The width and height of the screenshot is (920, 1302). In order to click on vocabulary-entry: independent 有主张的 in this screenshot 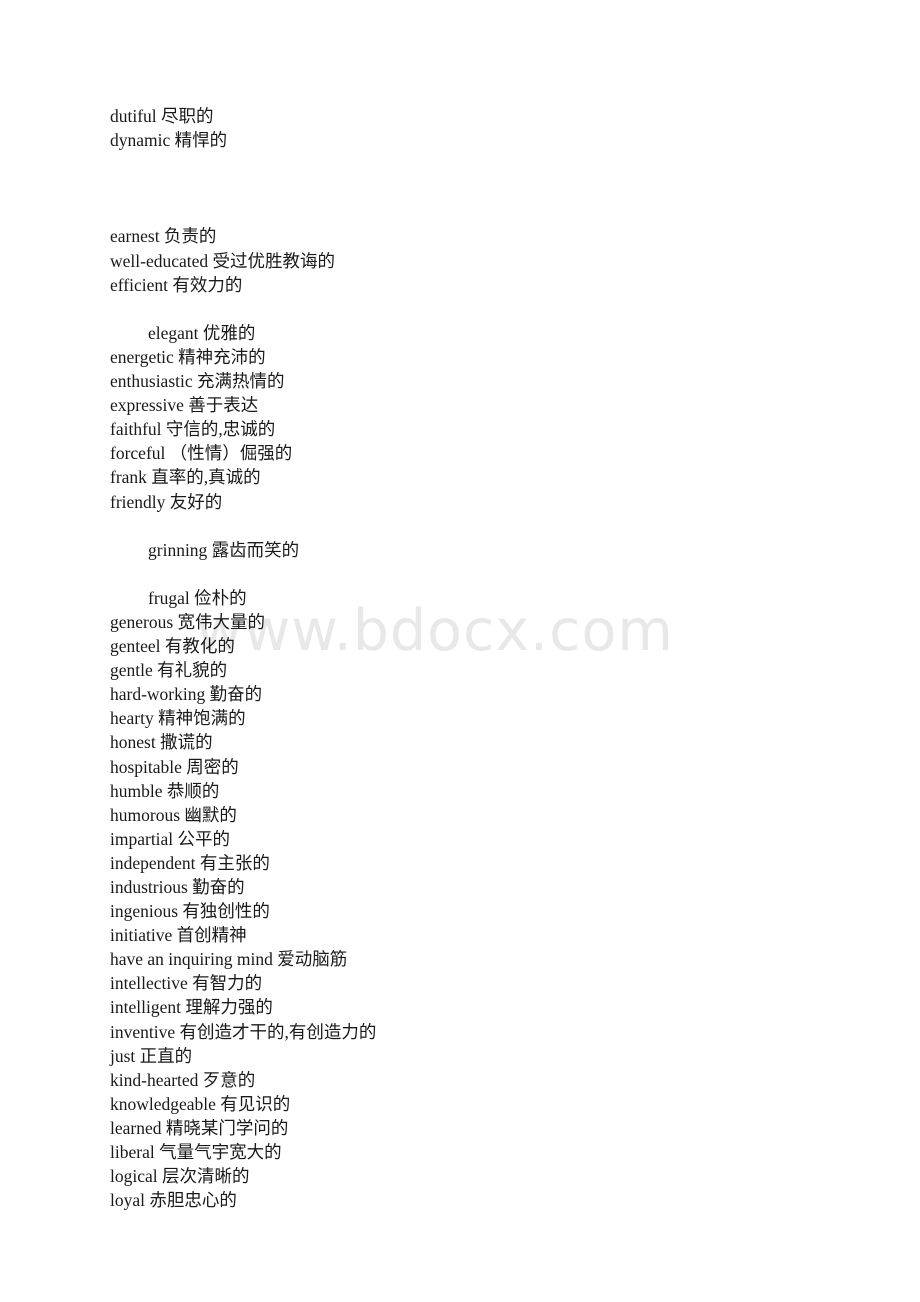, I will do `click(190, 862)`.